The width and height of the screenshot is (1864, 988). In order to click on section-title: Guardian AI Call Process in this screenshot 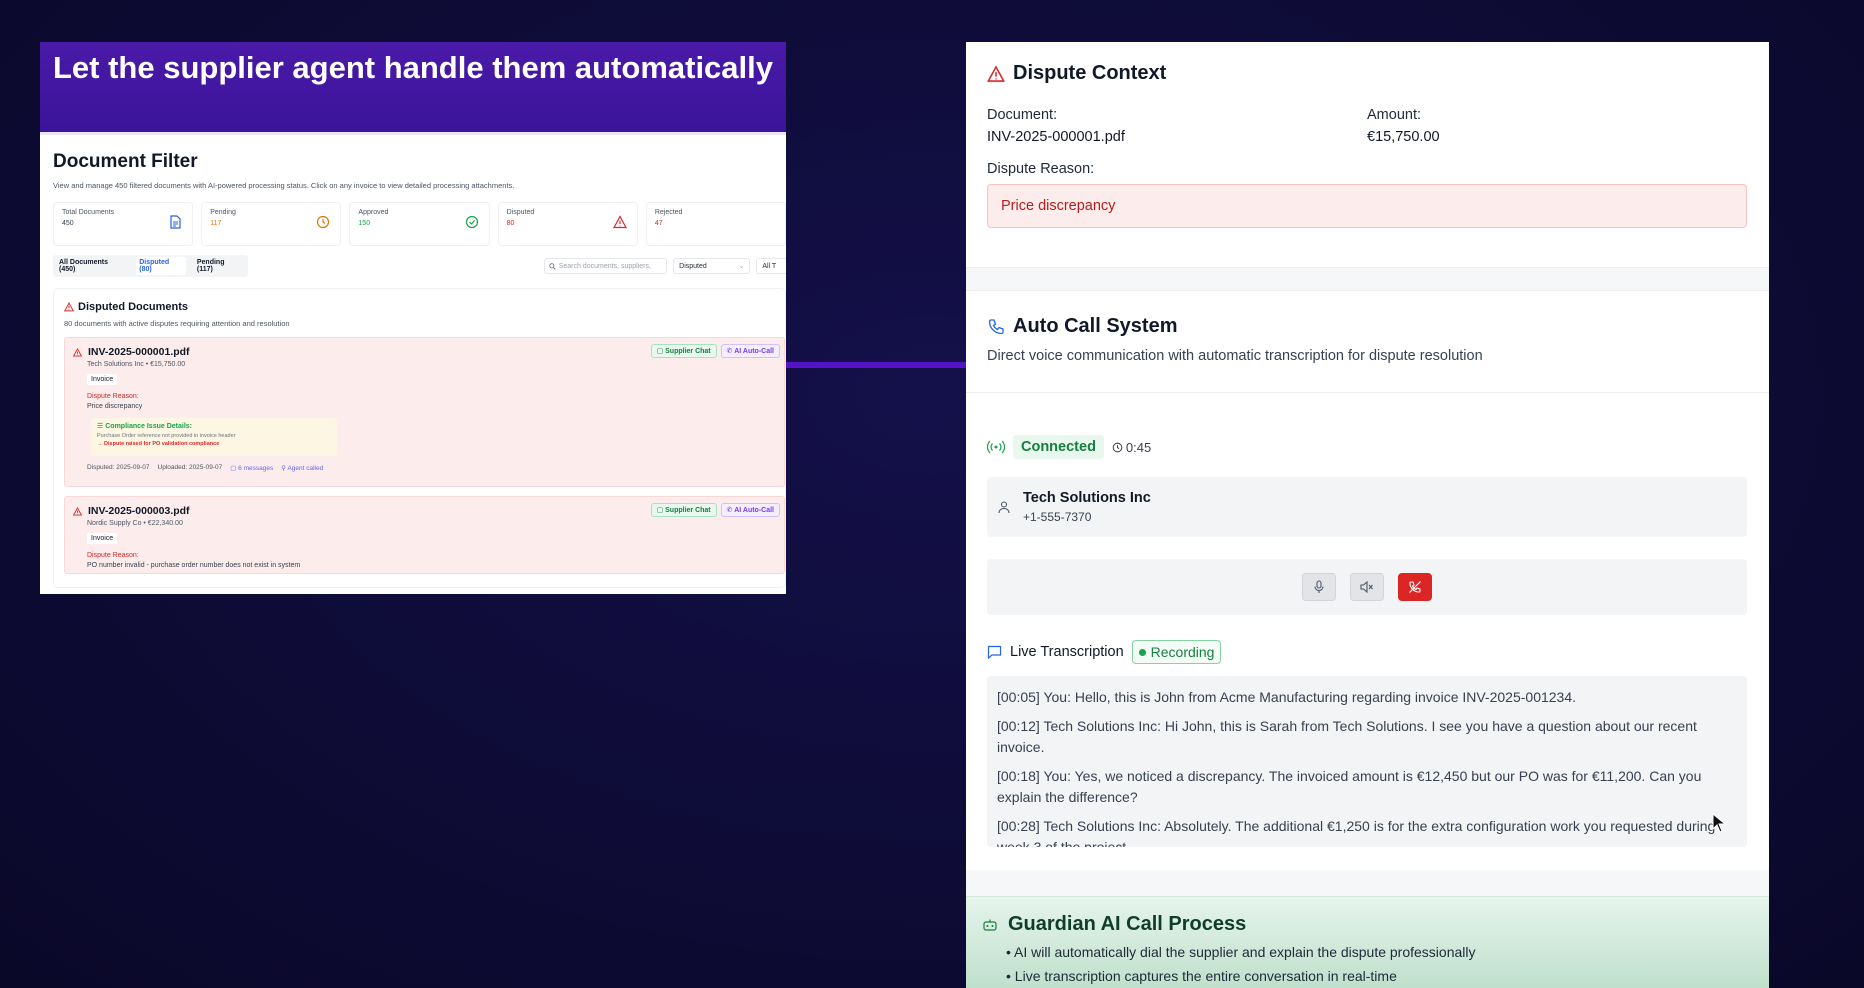, I will do `click(1375, 924)`.